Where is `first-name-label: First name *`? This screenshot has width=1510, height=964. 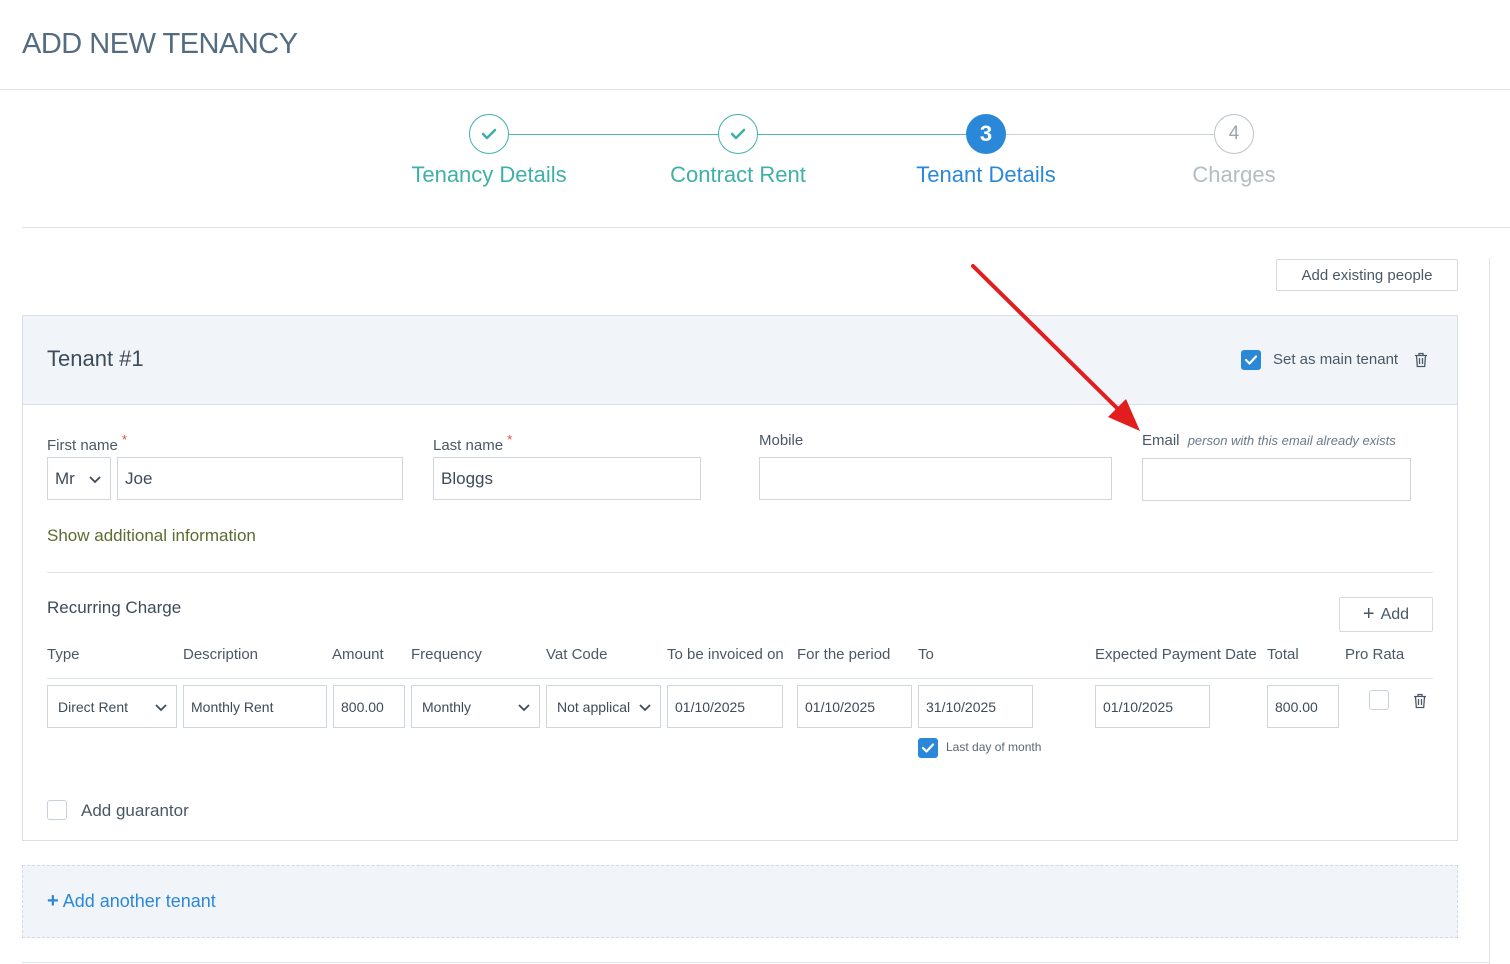 first-name-label: First name * is located at coordinates (87, 443).